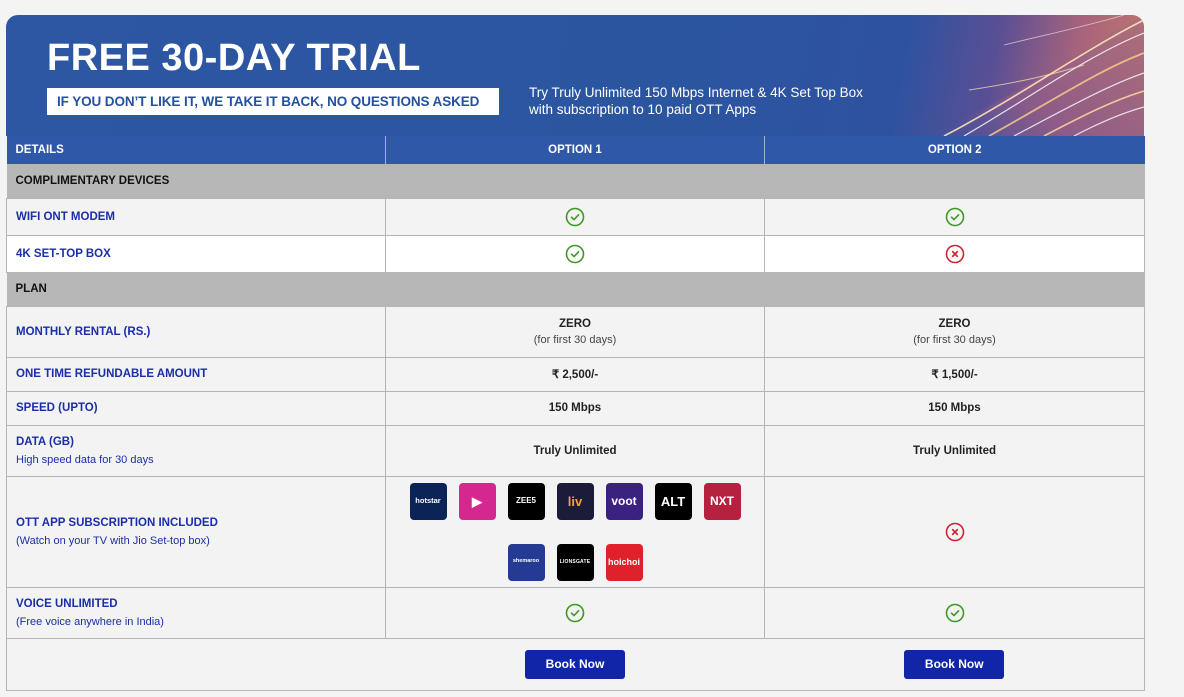 This screenshot has height=697, width=1184. What do you see at coordinates (90, 621) in the screenshot?
I see `row-sublabel: (Free voice anywhere in India)` at bounding box center [90, 621].